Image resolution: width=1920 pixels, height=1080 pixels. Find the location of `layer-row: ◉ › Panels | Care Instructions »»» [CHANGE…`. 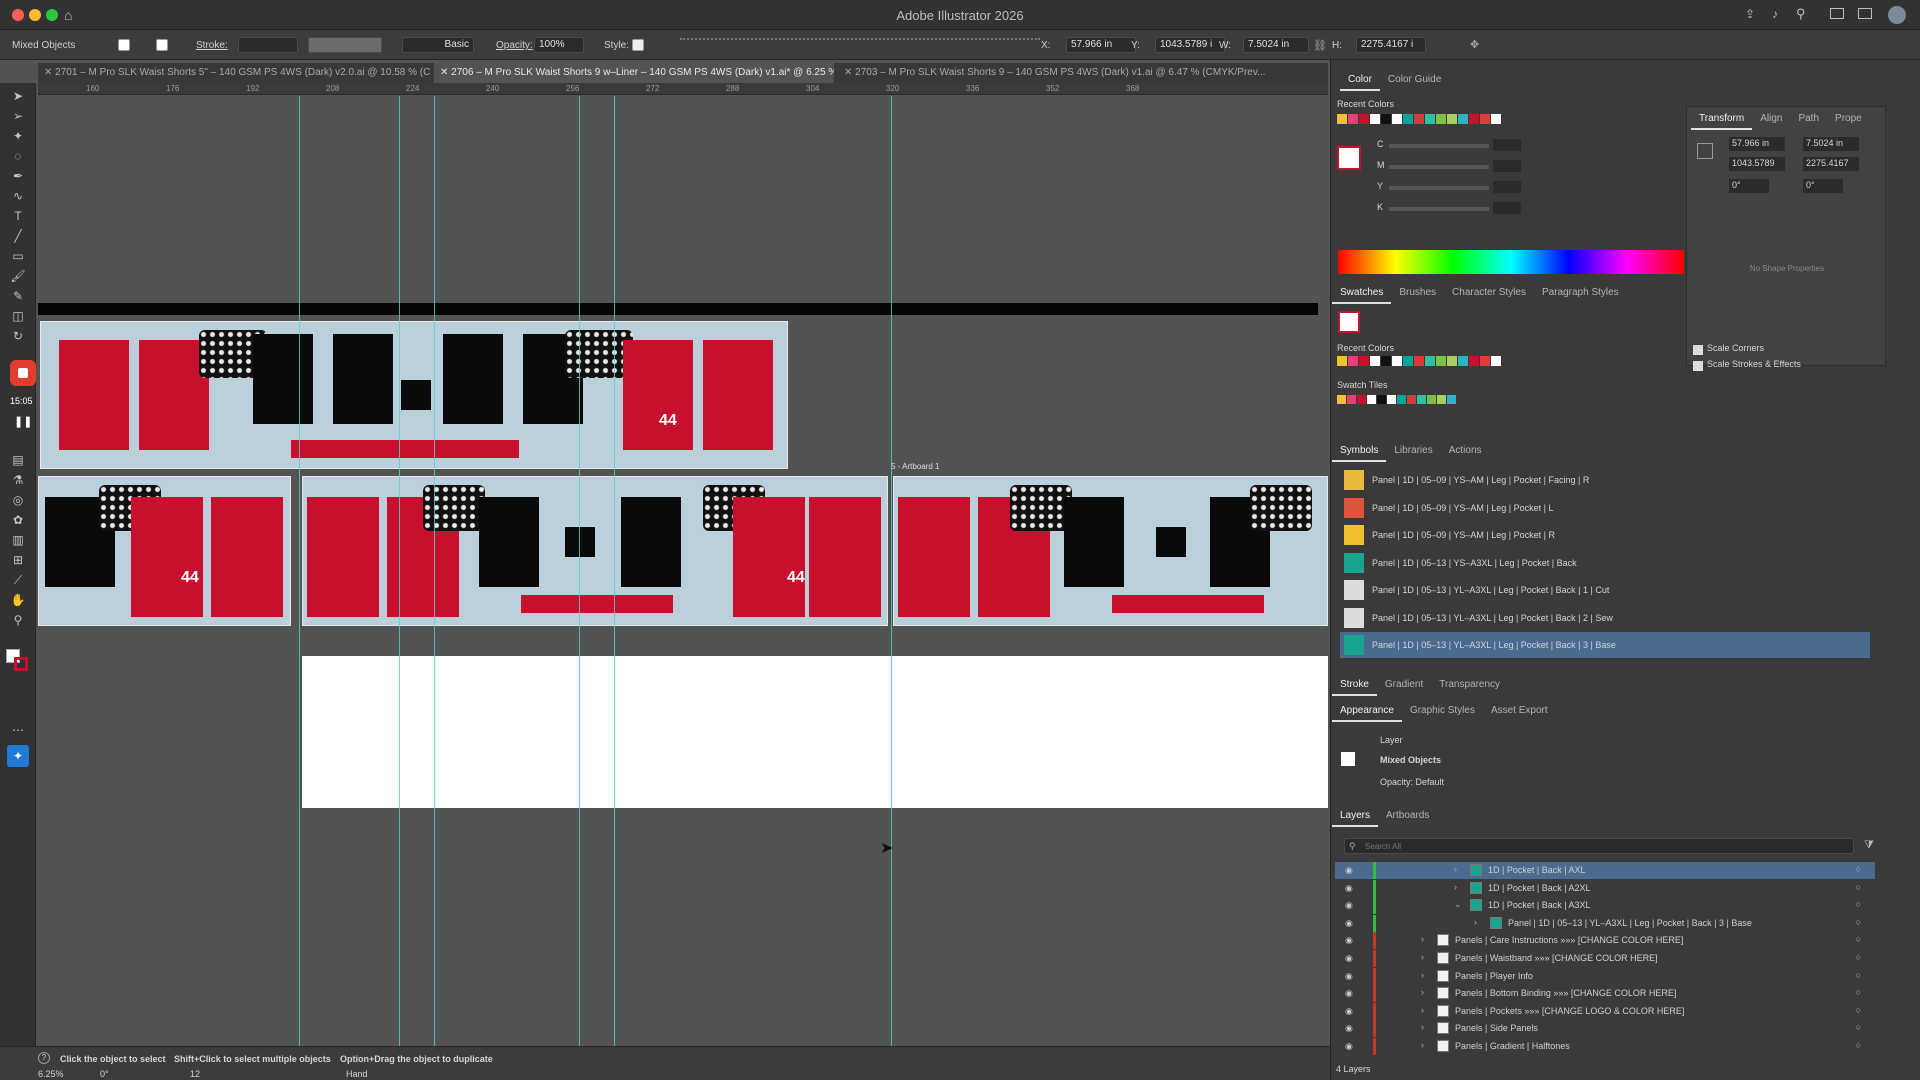

layer-row: ◉ › Panels | Care Instructions »»» [CHANGE… is located at coordinates (1605, 941).